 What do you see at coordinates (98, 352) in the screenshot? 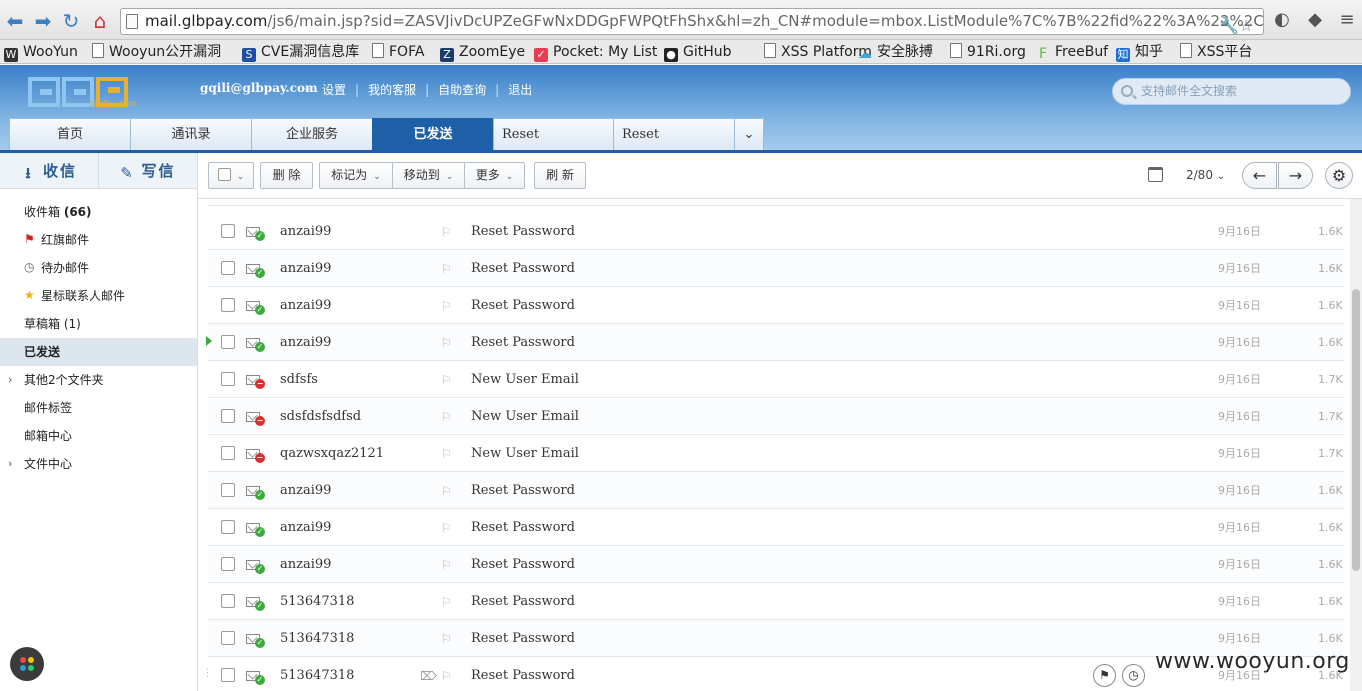
I see `sidebar-item-sent: 已发送` at bounding box center [98, 352].